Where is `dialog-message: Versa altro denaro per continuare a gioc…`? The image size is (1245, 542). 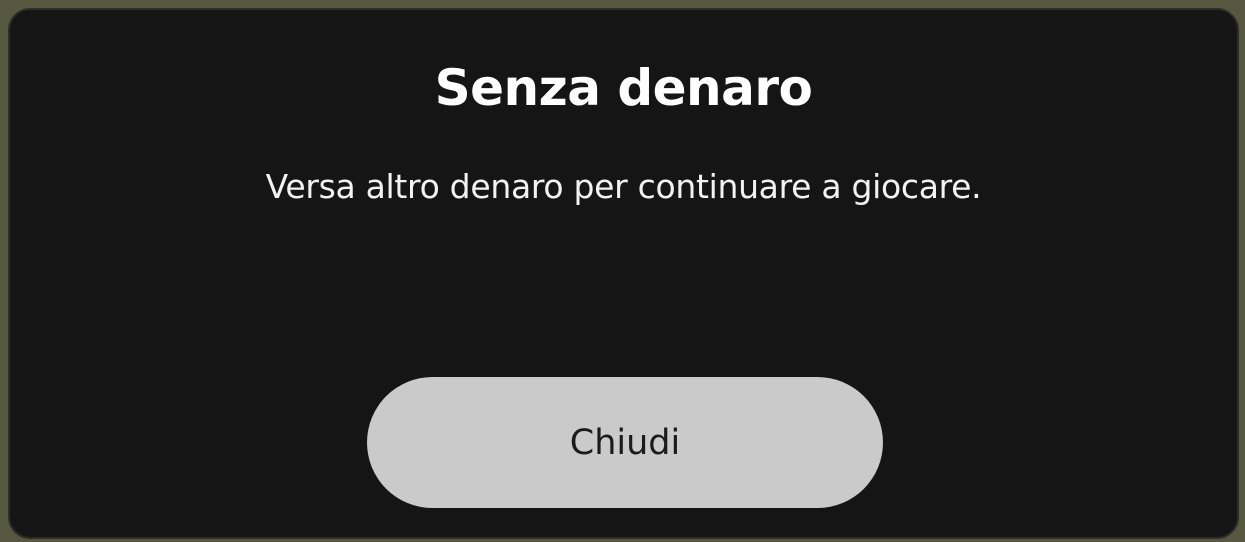
dialog-message: Versa altro denaro per continuare a gioc… is located at coordinates (623, 186).